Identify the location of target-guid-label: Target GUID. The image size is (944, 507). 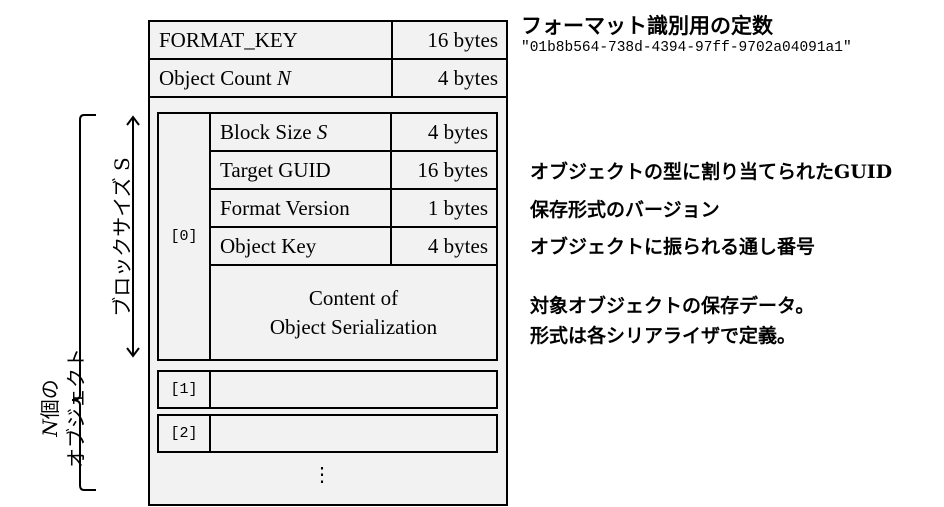
(300, 170).